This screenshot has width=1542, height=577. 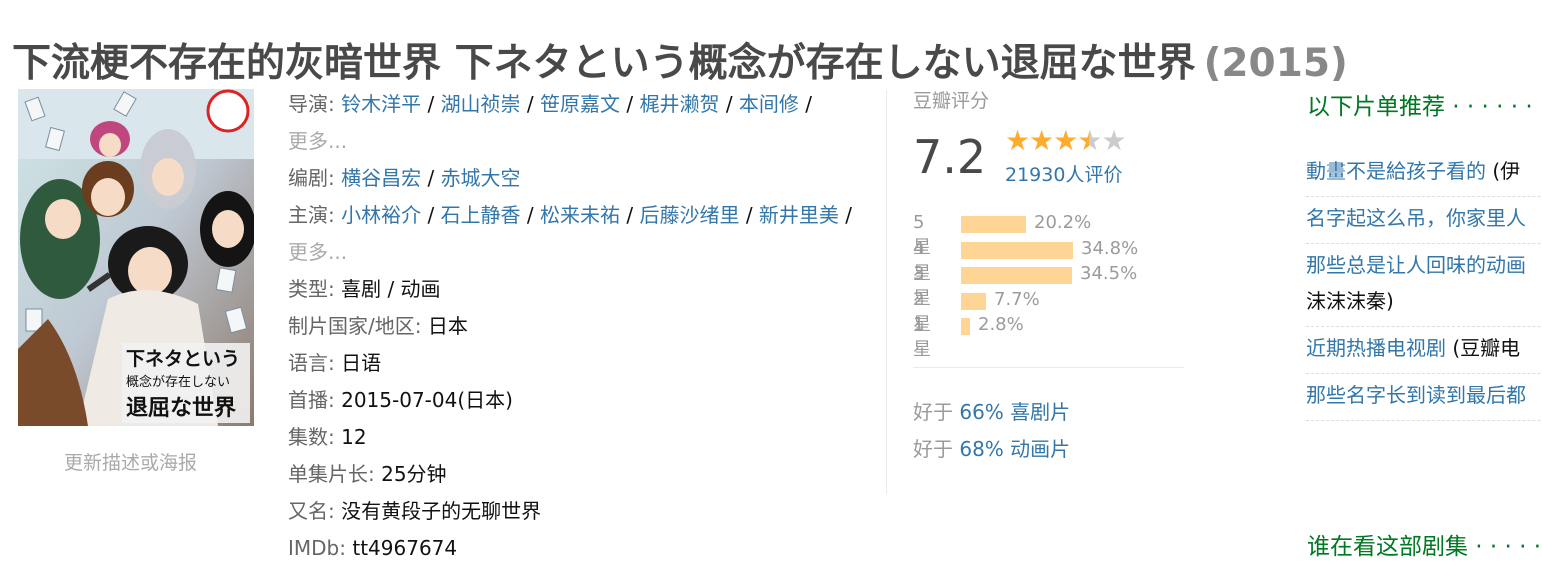 What do you see at coordinates (311, 104) in the screenshot?
I see `director-label: 导演:` at bounding box center [311, 104].